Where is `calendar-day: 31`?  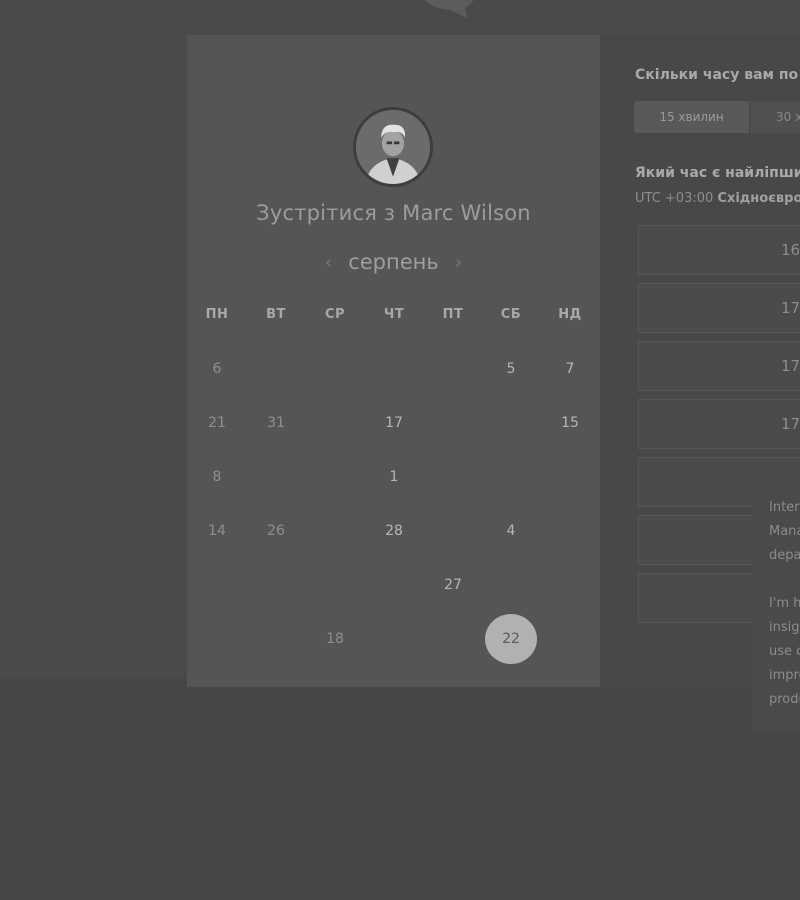
calendar-day: 31 is located at coordinates (276, 423).